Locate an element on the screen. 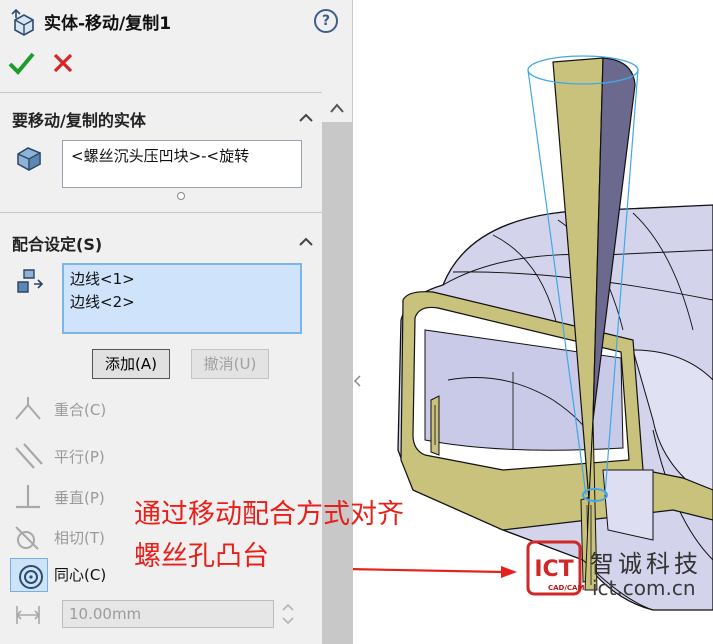 The image size is (713, 644). annotation-text: 通过移动配合方式对齐 螺丝孔凸台 is located at coordinates (269, 536).